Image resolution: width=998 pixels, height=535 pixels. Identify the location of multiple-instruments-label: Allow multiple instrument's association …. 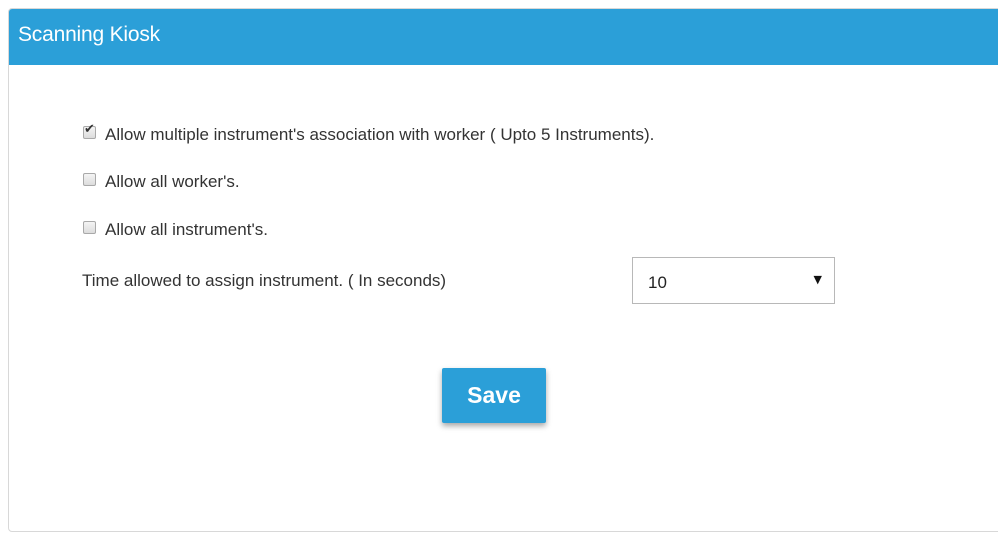
(380, 134).